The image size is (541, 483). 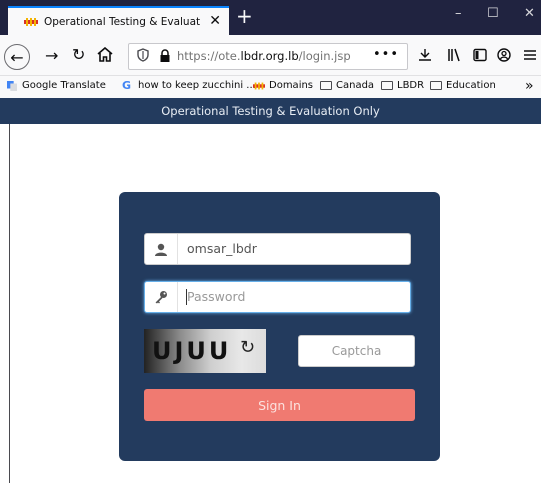 What do you see at coordinates (222, 248) in the screenshot?
I see `username-value: omsar_lbdr` at bounding box center [222, 248].